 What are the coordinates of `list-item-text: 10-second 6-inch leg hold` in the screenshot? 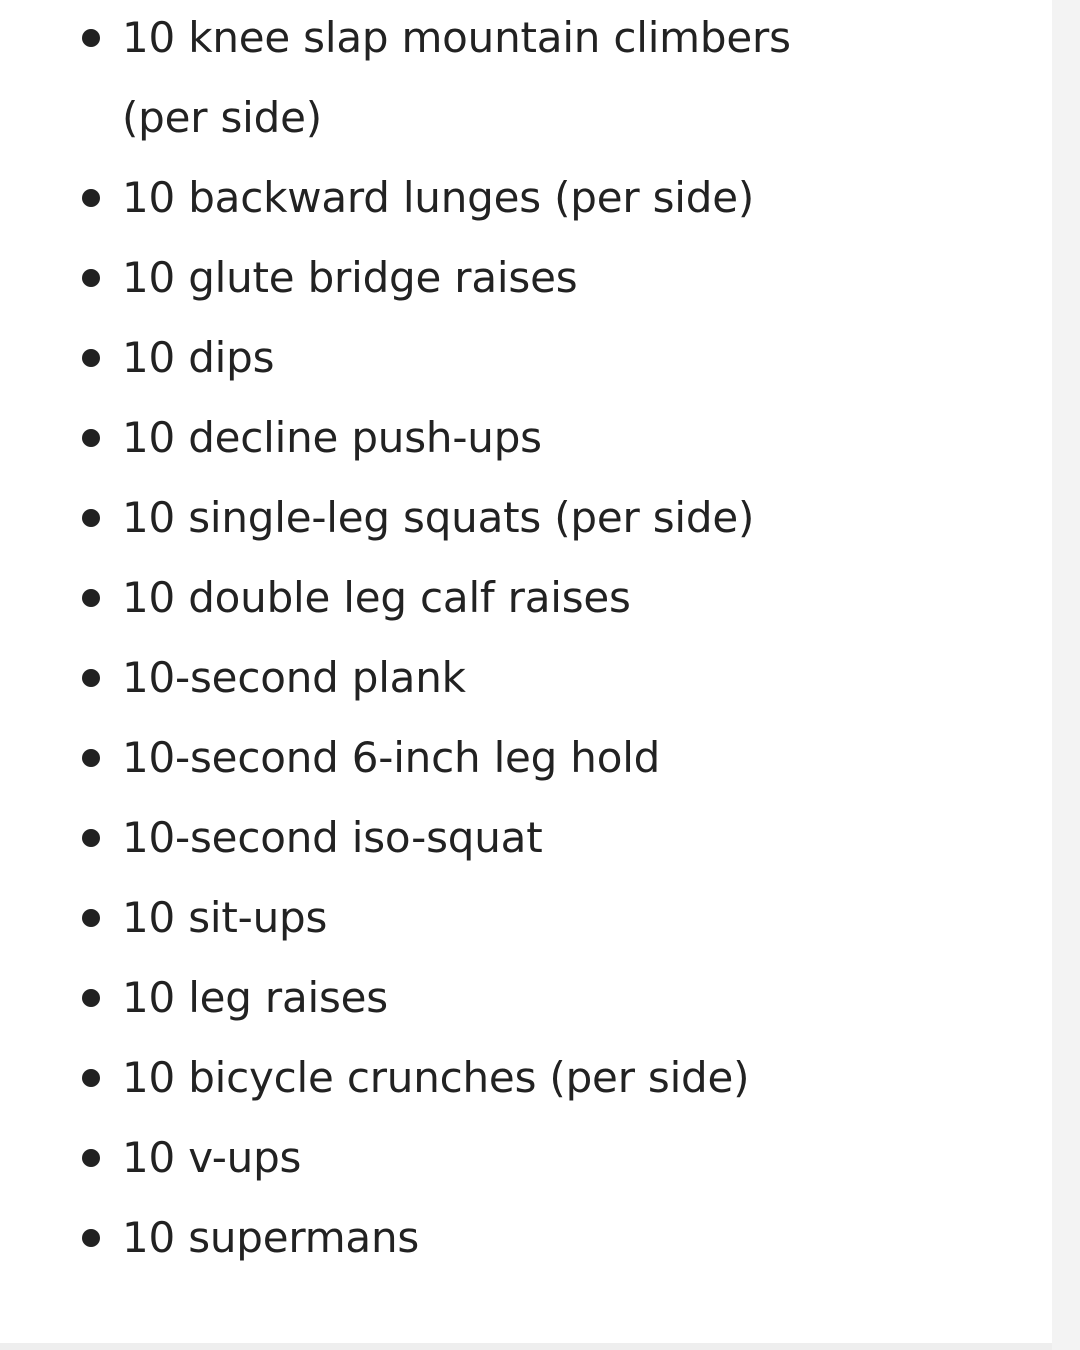 It's located at (391, 757).